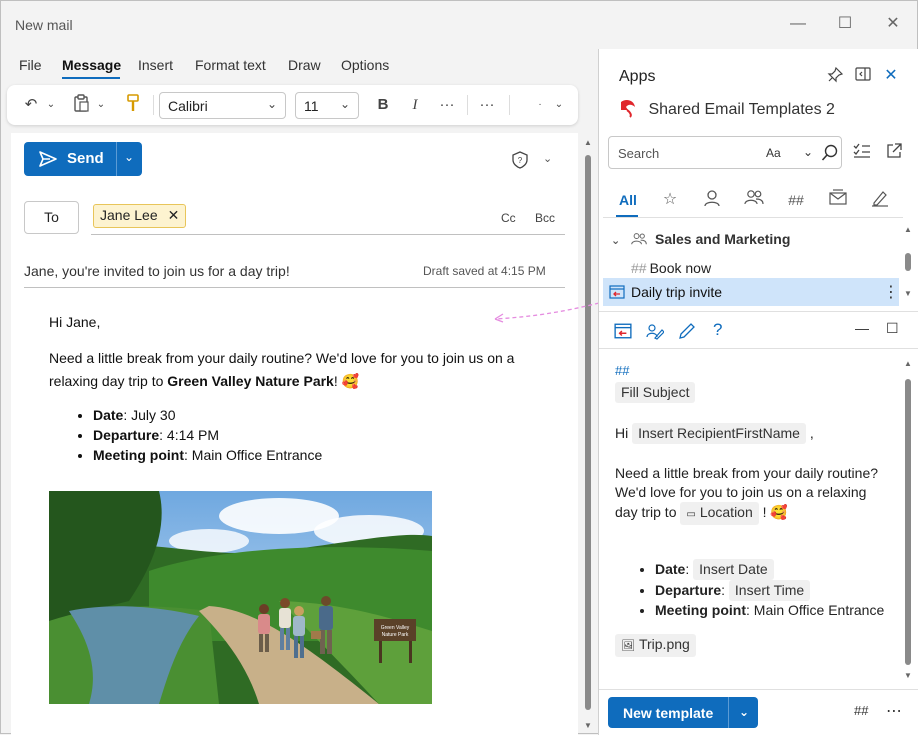  Describe the element at coordinates (894, 711) in the screenshot. I see `more-icon: ⋯` at that location.